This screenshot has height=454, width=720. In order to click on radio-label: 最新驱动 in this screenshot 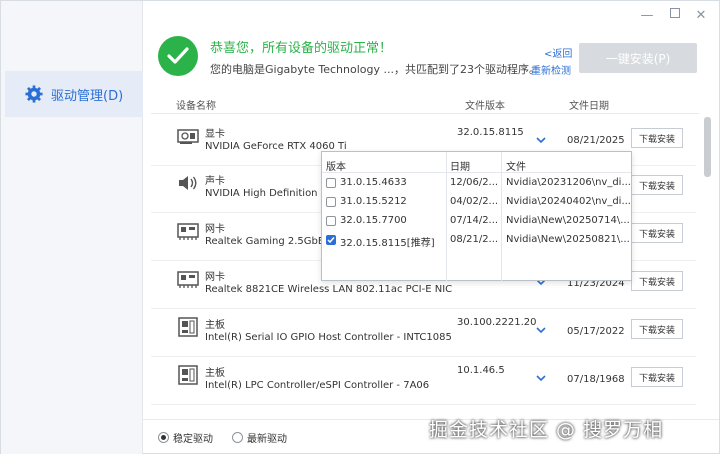, I will do `click(267, 439)`.